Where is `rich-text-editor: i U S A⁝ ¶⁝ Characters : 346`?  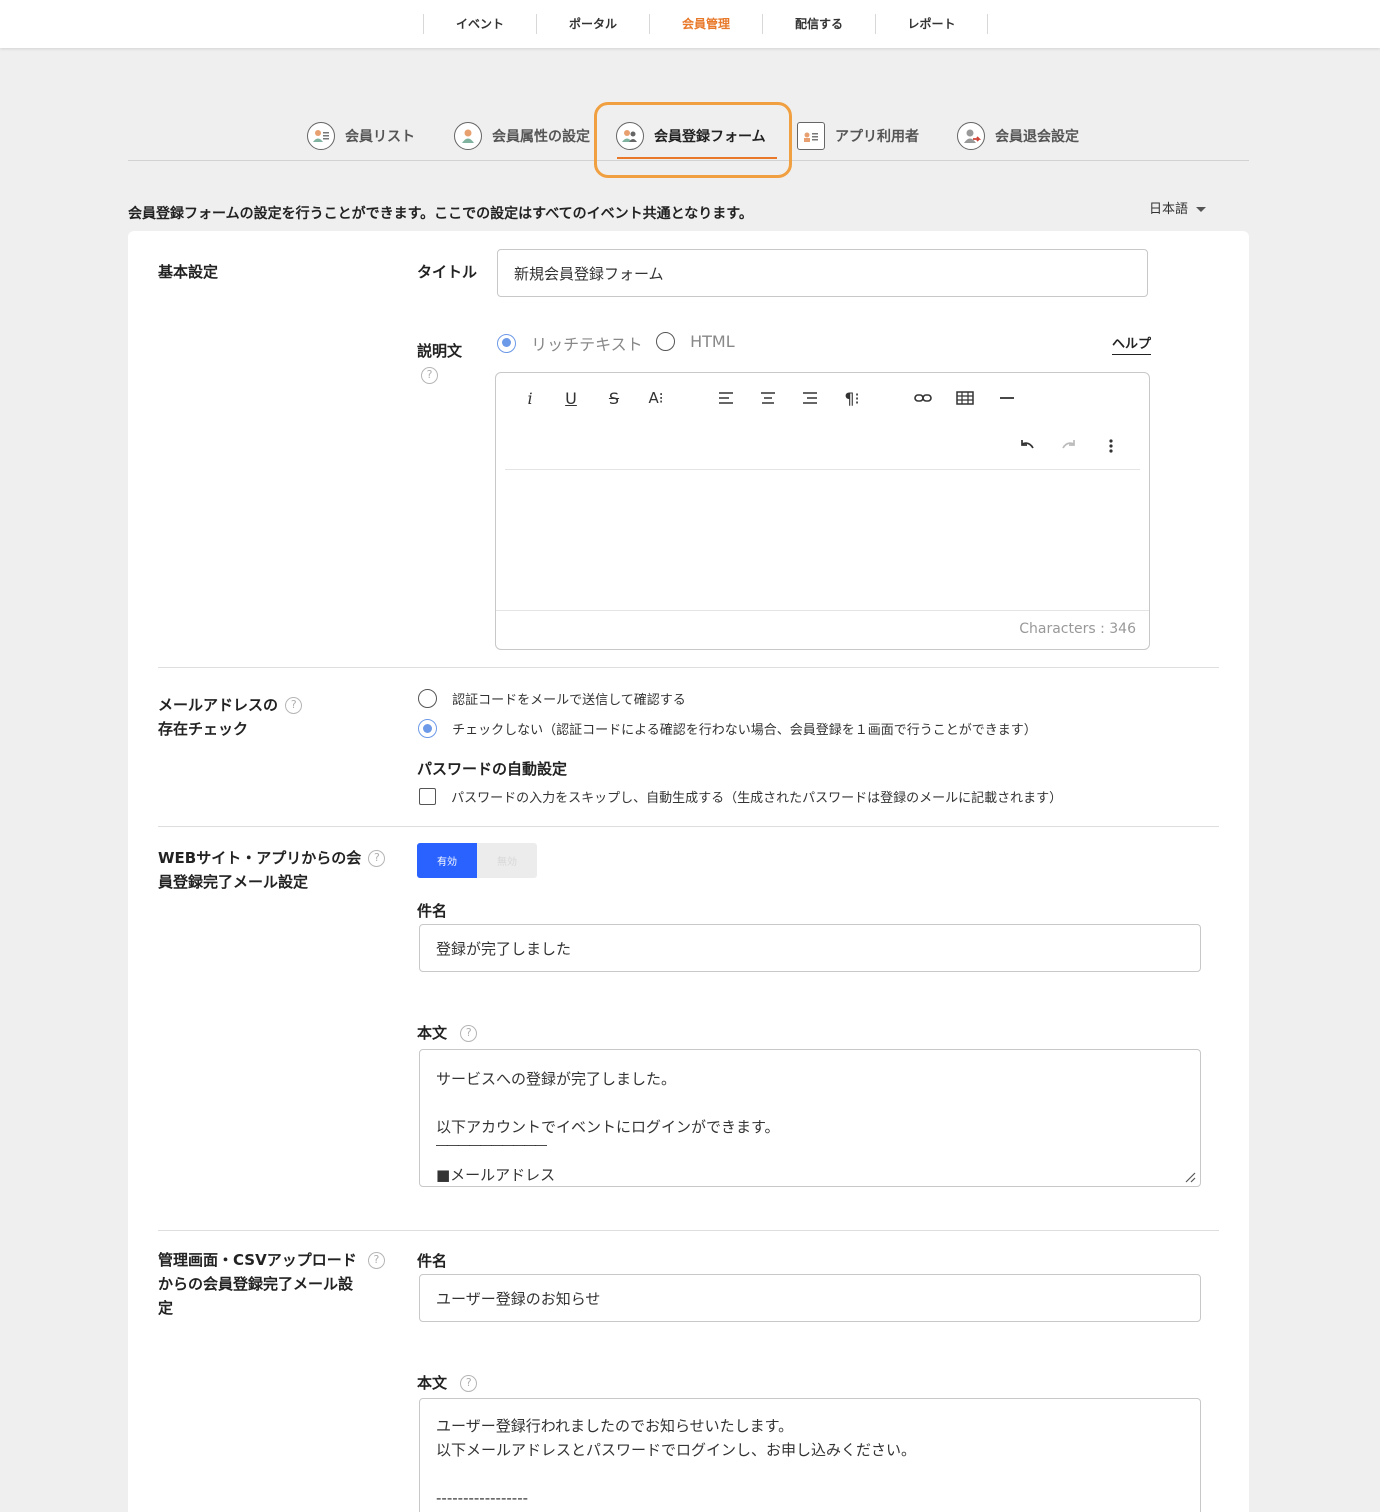
rich-text-editor: i U S A⁝ ¶⁝ Characters : 346 is located at coordinates (822, 511).